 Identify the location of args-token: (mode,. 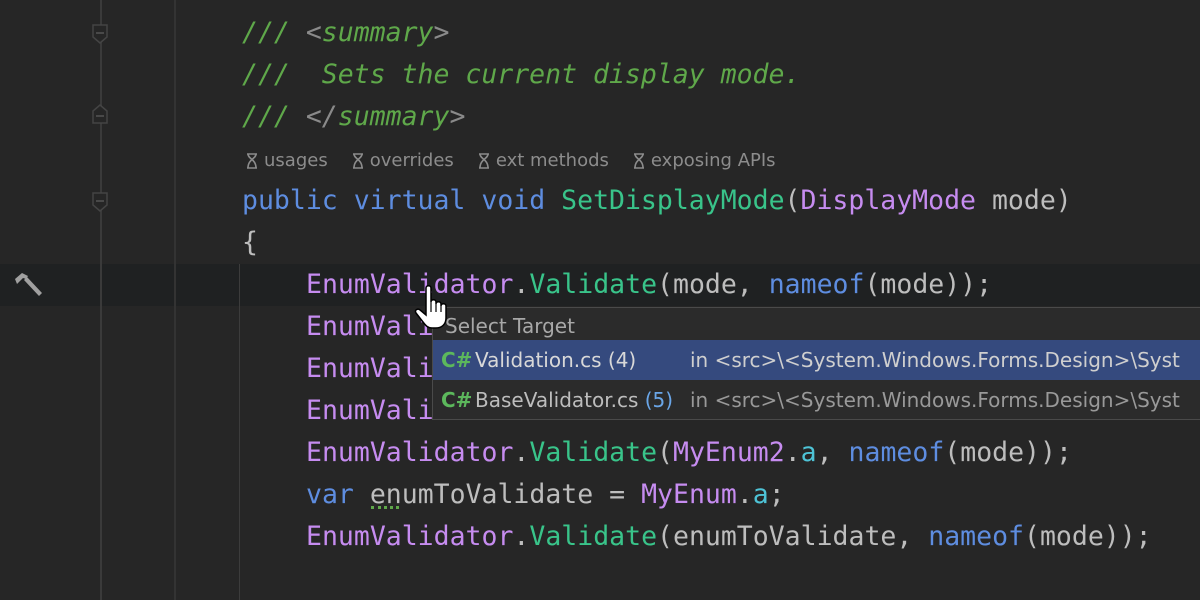
(713, 284).